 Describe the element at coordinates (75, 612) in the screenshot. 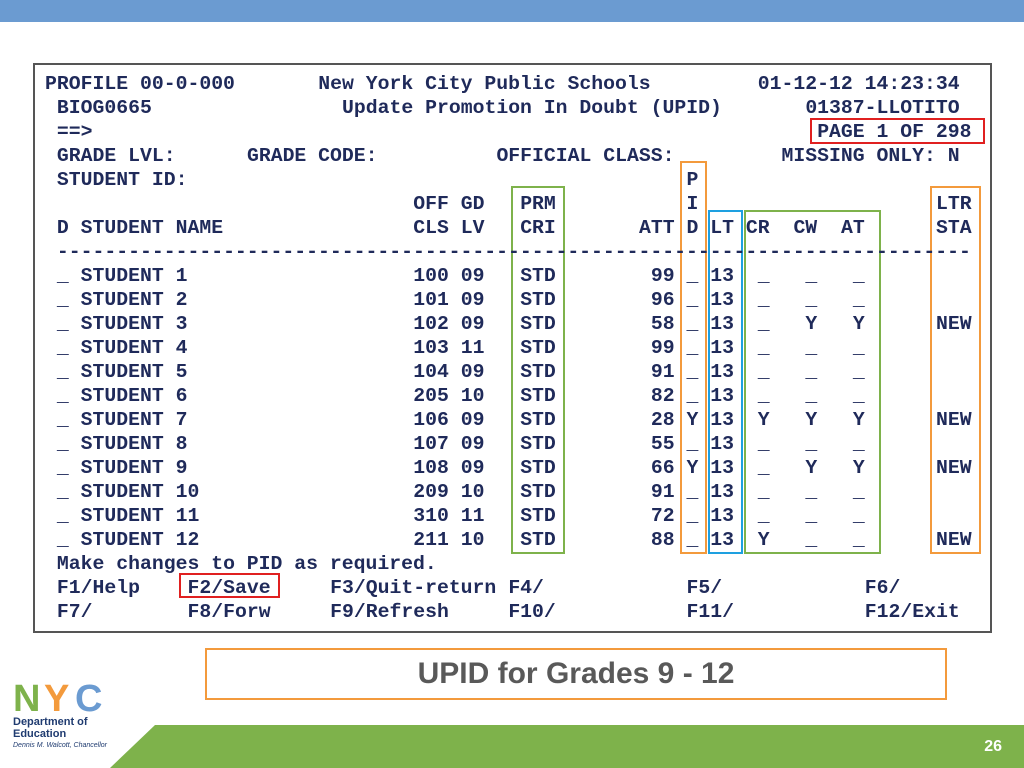

I see `fkey-f7: F7/` at that location.